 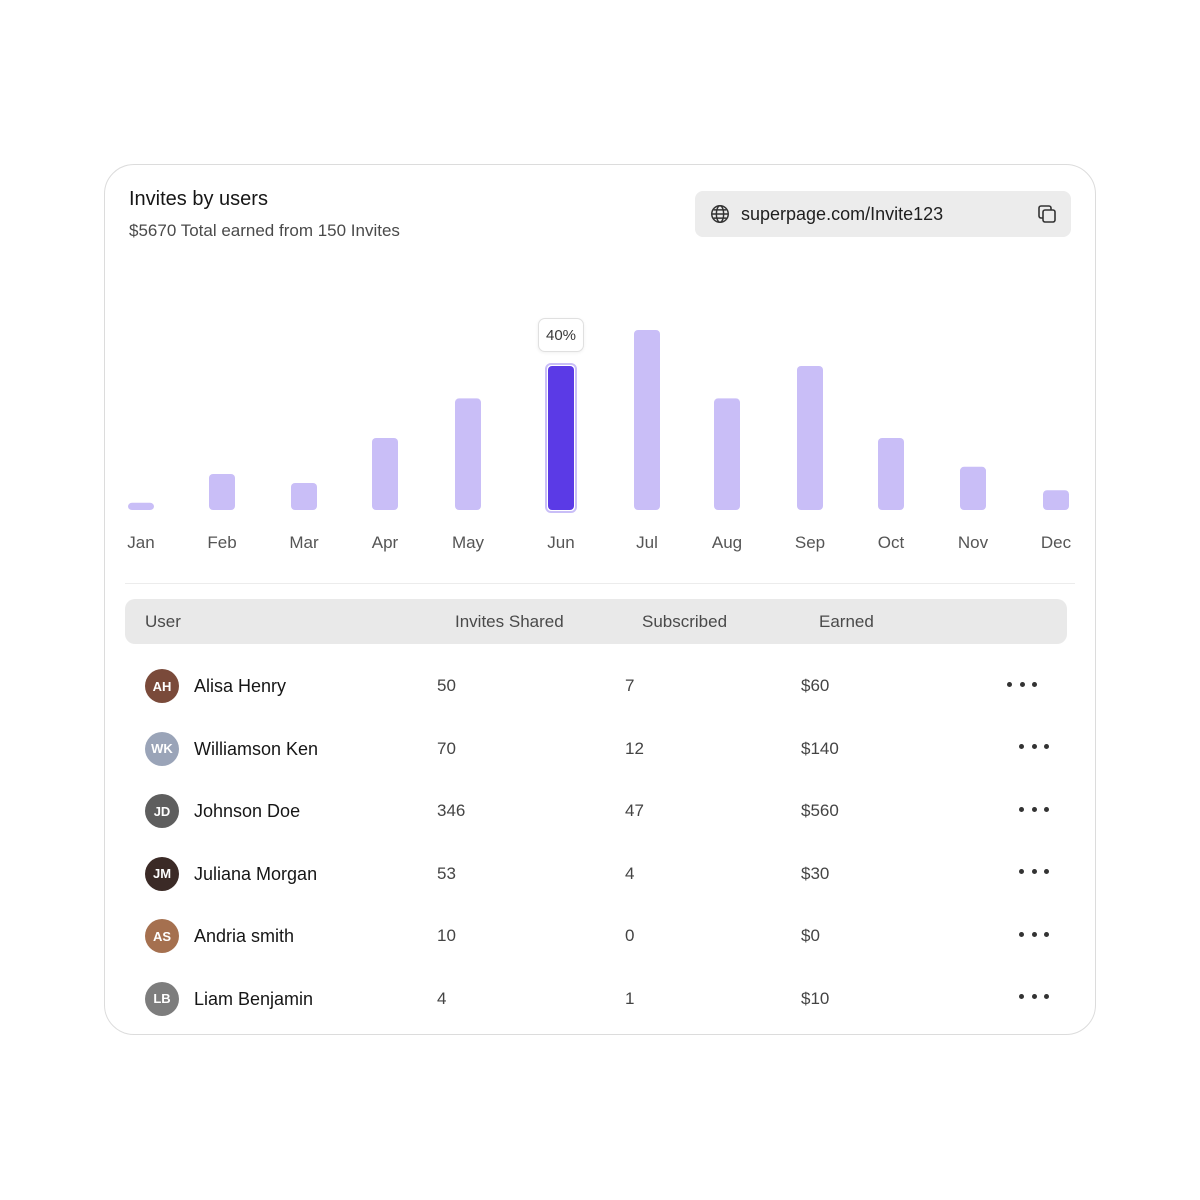 What do you see at coordinates (304, 542) in the screenshot?
I see `x-tick-label-mar: Mar` at bounding box center [304, 542].